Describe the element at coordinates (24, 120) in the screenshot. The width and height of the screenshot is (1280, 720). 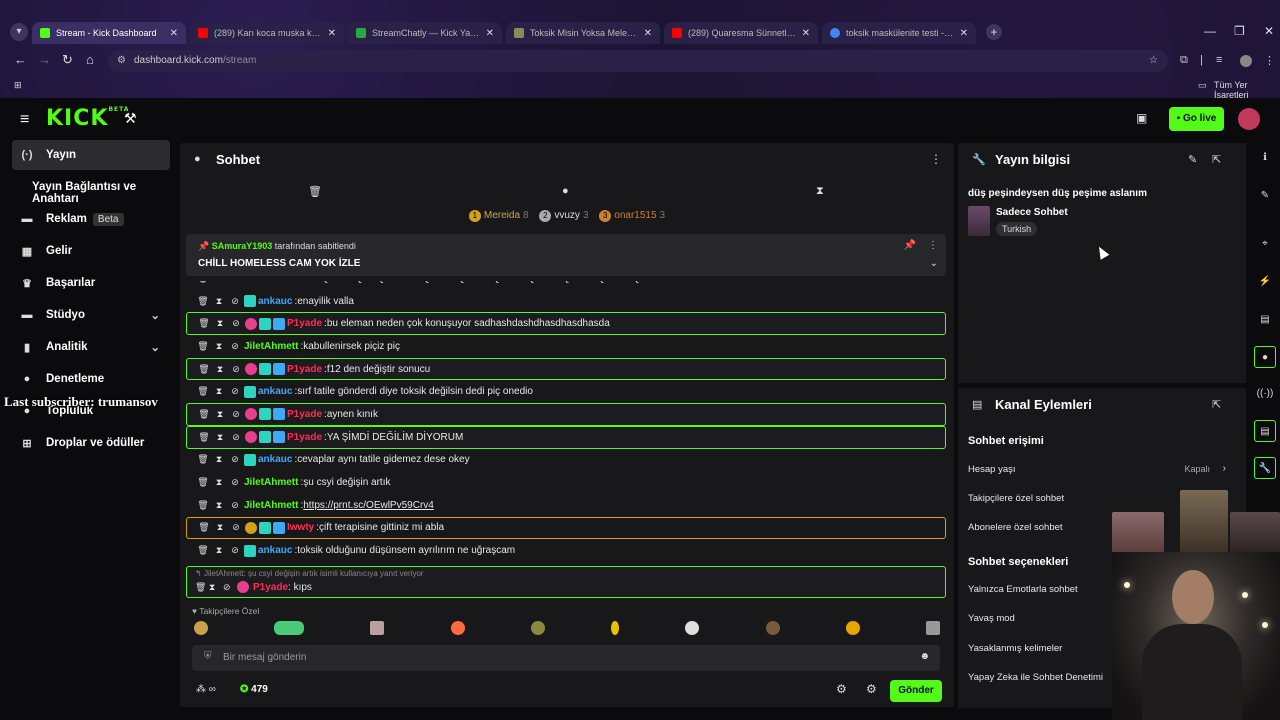
I see `menu-icon: ≡` at that location.